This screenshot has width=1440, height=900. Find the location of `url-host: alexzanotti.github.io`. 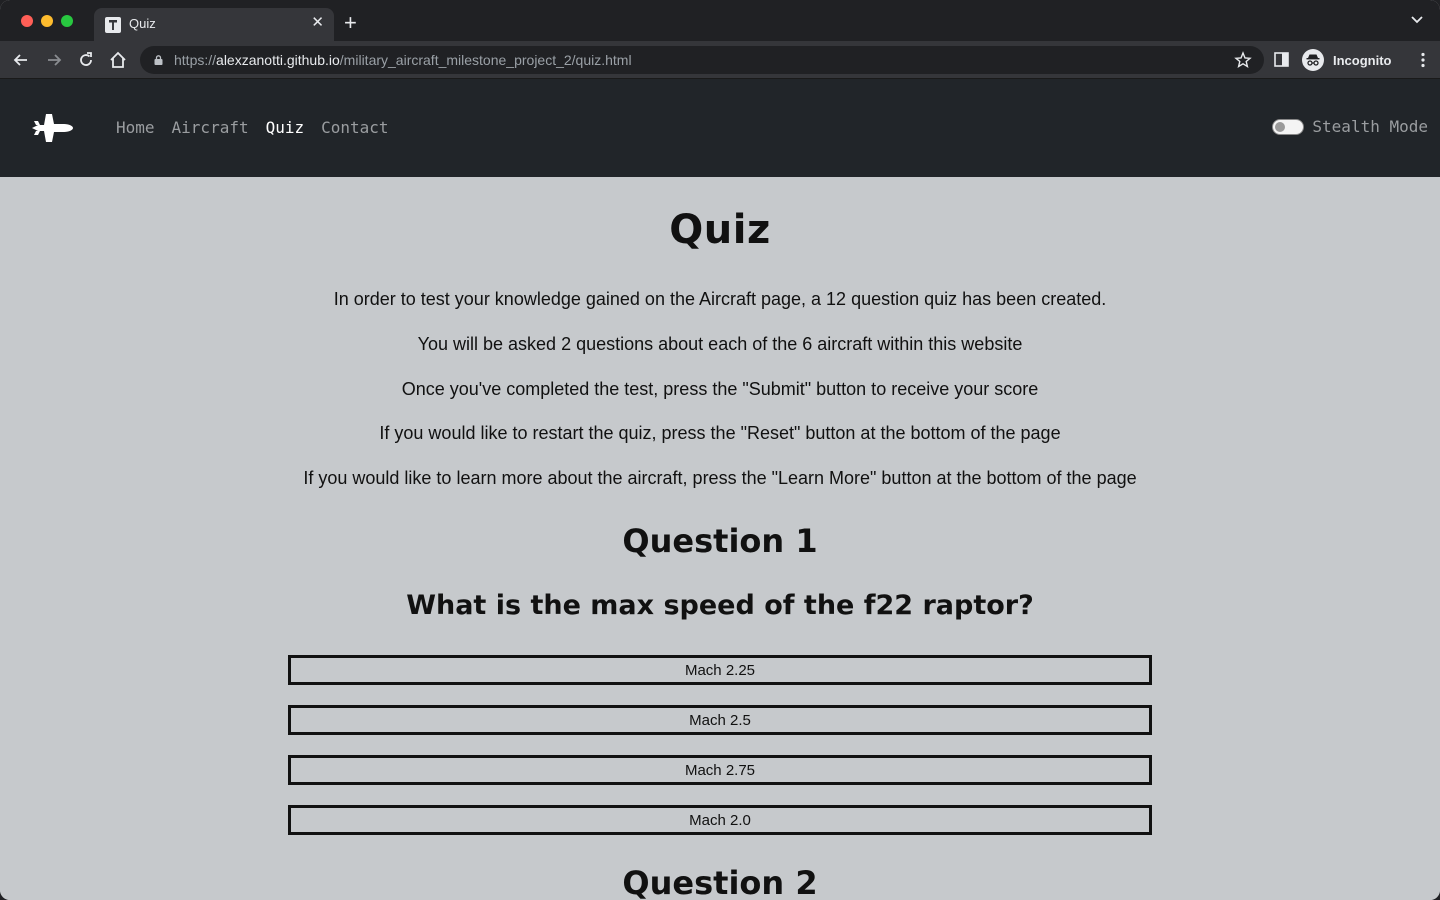

url-host: alexzanotti.github.io is located at coordinates (278, 60).